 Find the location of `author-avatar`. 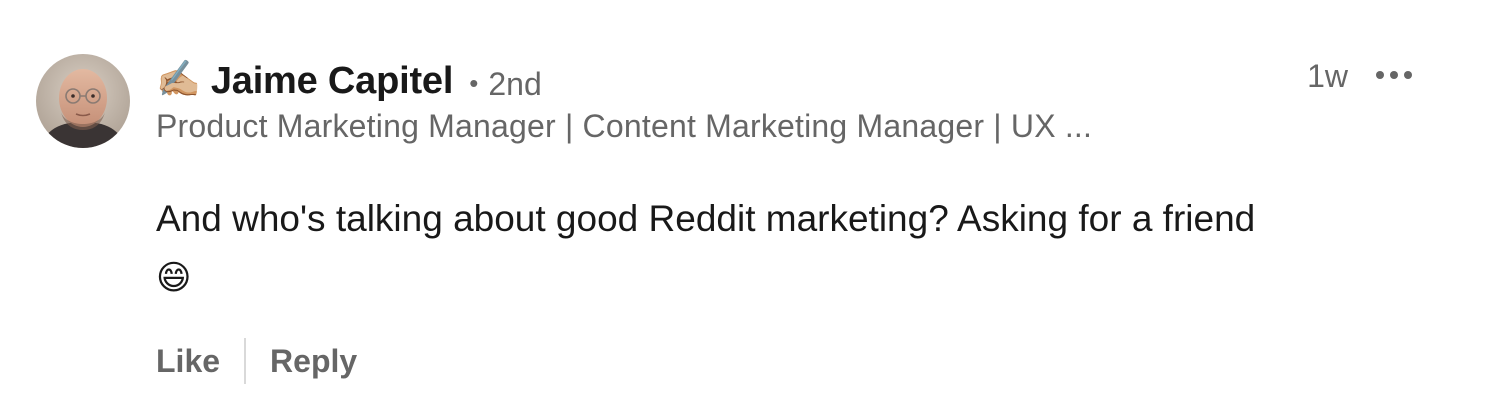

author-avatar is located at coordinates (83, 101).